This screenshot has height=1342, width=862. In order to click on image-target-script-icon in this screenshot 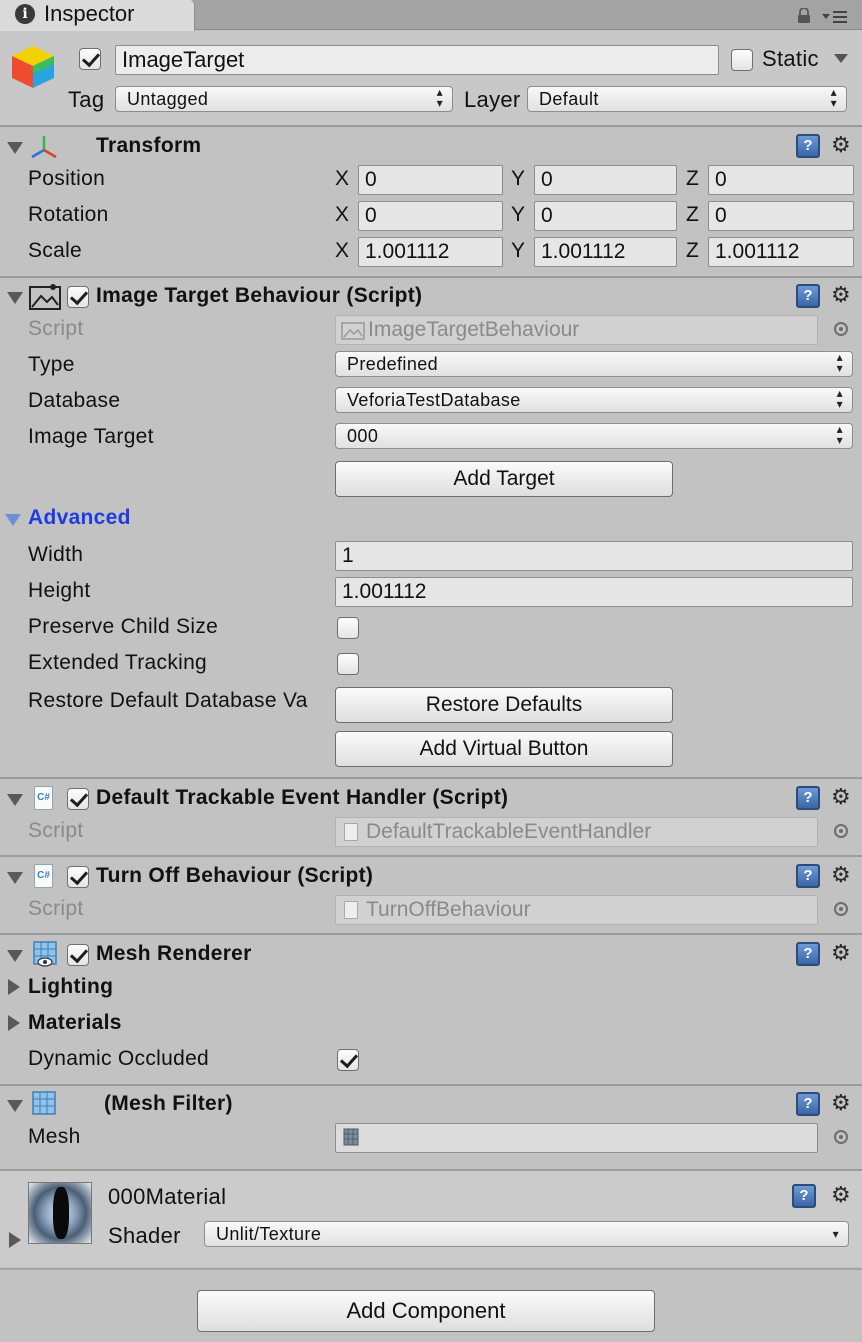, I will do `click(353, 331)`.